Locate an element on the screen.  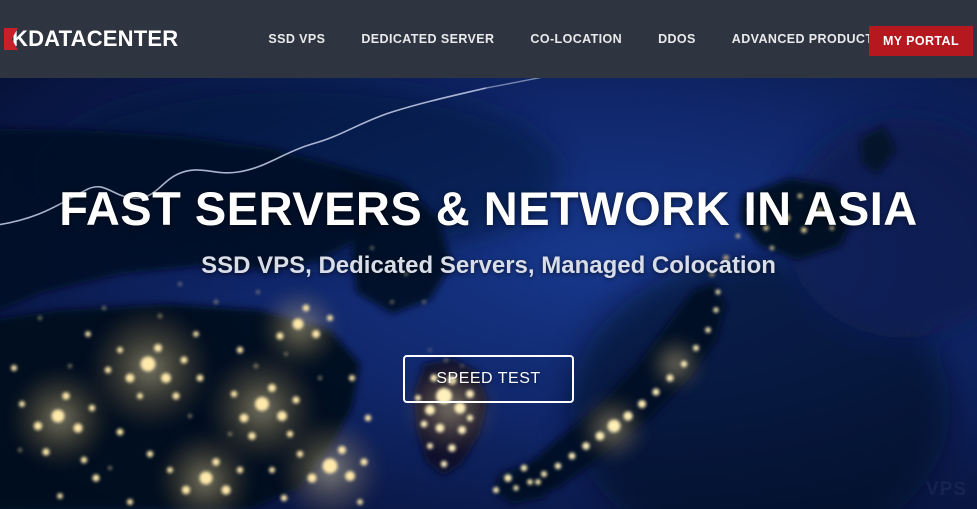
nav-item-ddos: DDOS is located at coordinates (677, 39).